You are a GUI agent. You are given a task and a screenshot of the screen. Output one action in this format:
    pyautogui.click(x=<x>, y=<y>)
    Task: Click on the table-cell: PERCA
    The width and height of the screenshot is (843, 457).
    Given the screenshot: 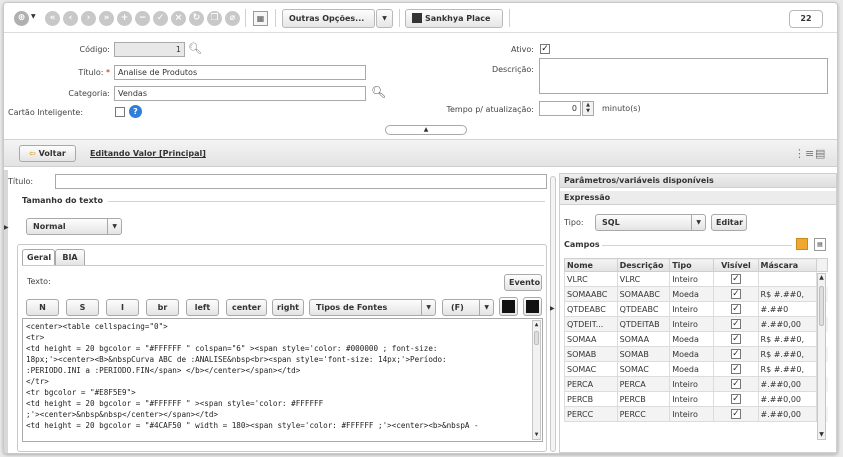 What is the action you would take?
    pyautogui.click(x=643, y=384)
    